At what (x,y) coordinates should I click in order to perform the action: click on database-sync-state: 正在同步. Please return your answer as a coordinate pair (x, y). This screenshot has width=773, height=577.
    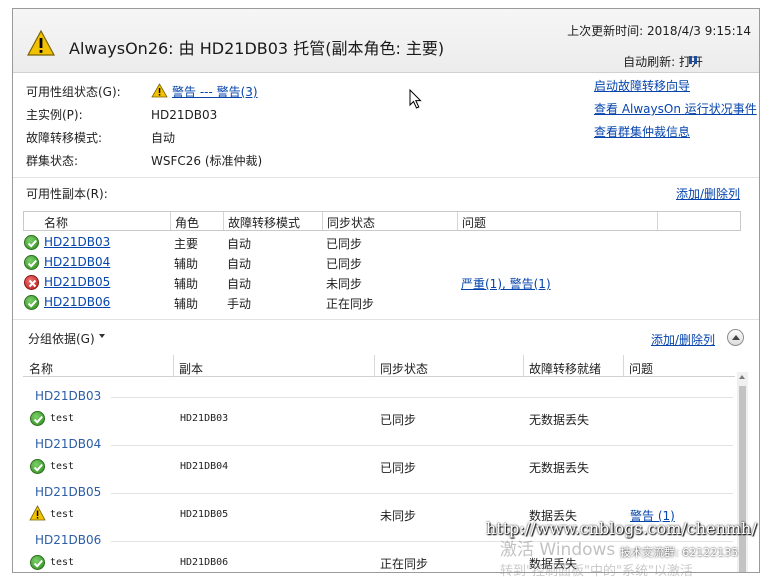
    Looking at the image, I should click on (404, 564).